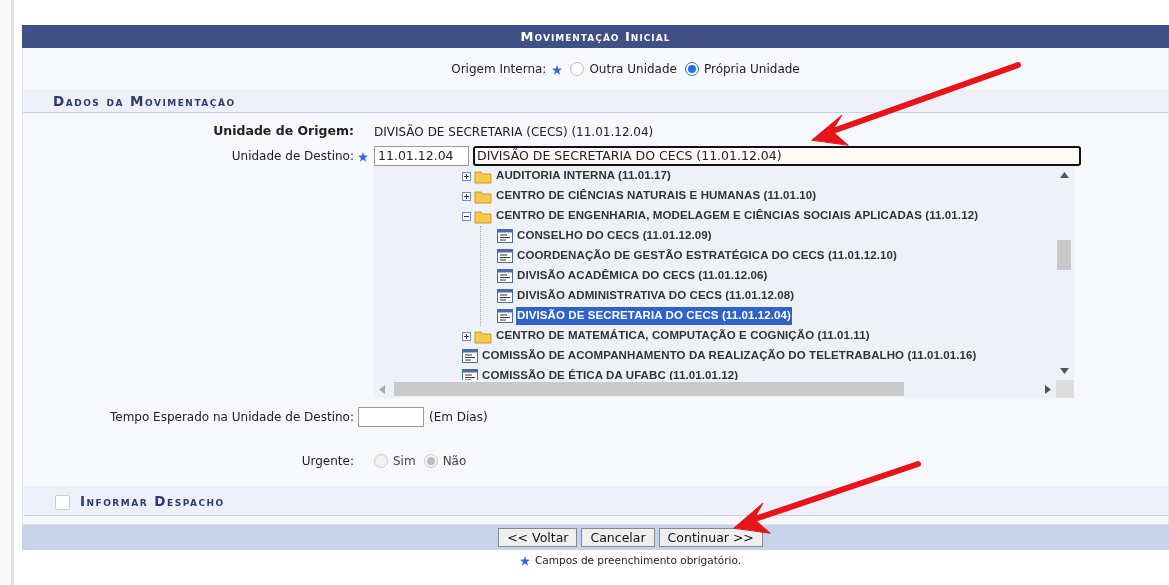 The height and width of the screenshot is (585, 1169). I want to click on field-value: DIVISÃO DE SECRETARIA (CECS) (11.01.12.04), so click(514, 132).